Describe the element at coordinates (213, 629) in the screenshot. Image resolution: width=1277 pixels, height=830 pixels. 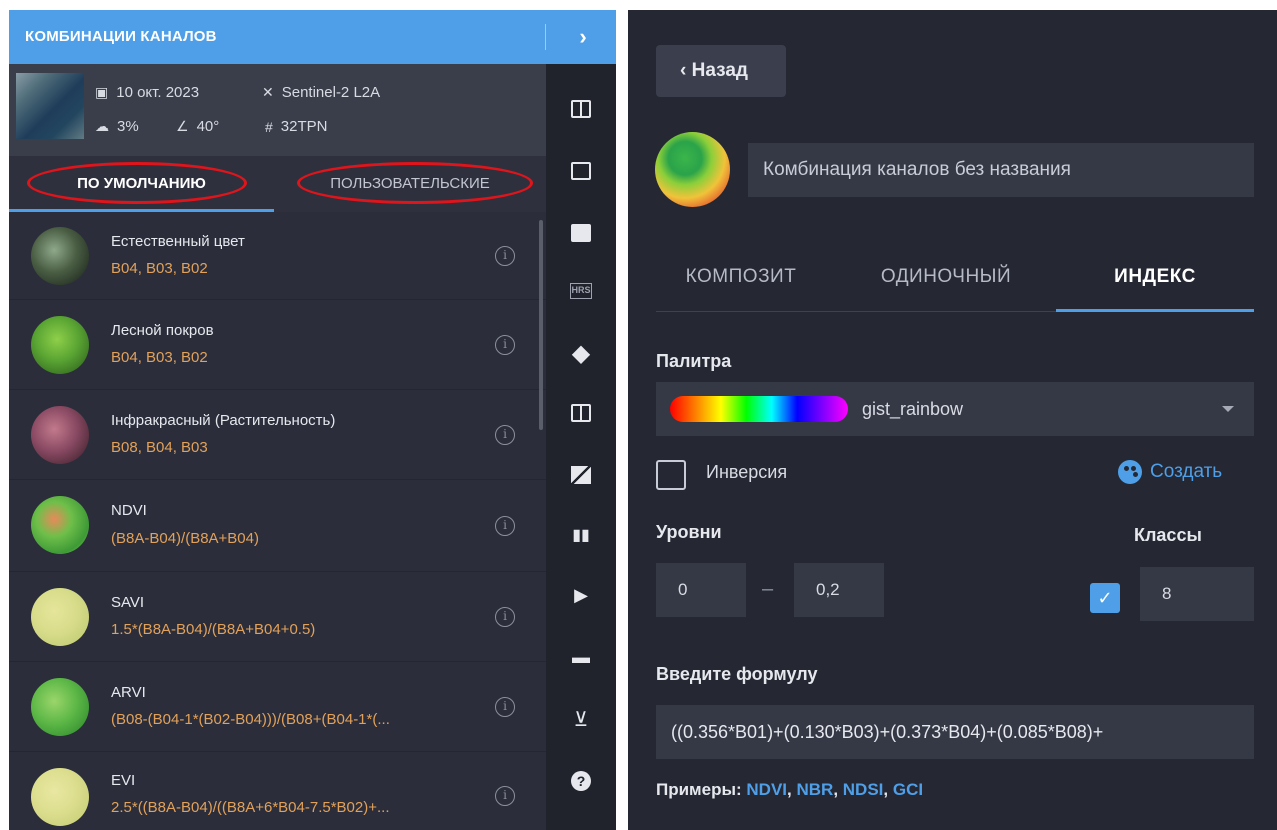
I see `combination-bands: 1.5*(B8A-B04)/(B8A+B04+0.5)` at that location.